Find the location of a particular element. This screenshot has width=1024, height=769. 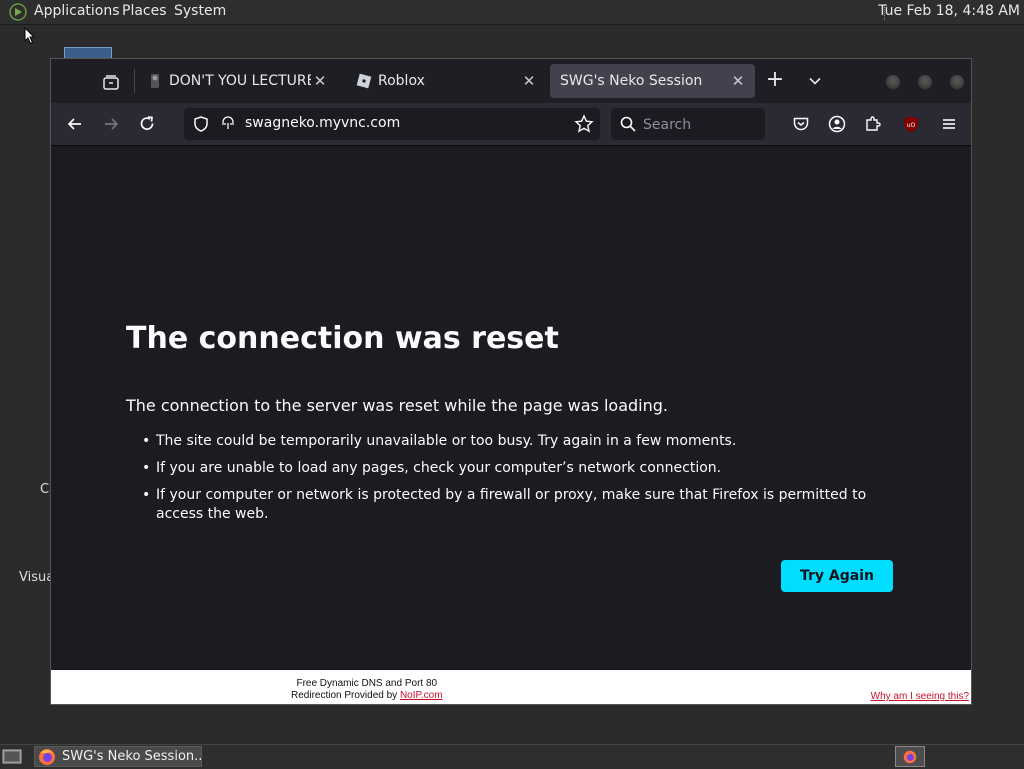

ublock-origin-icon: uO is located at coordinates (911, 124).